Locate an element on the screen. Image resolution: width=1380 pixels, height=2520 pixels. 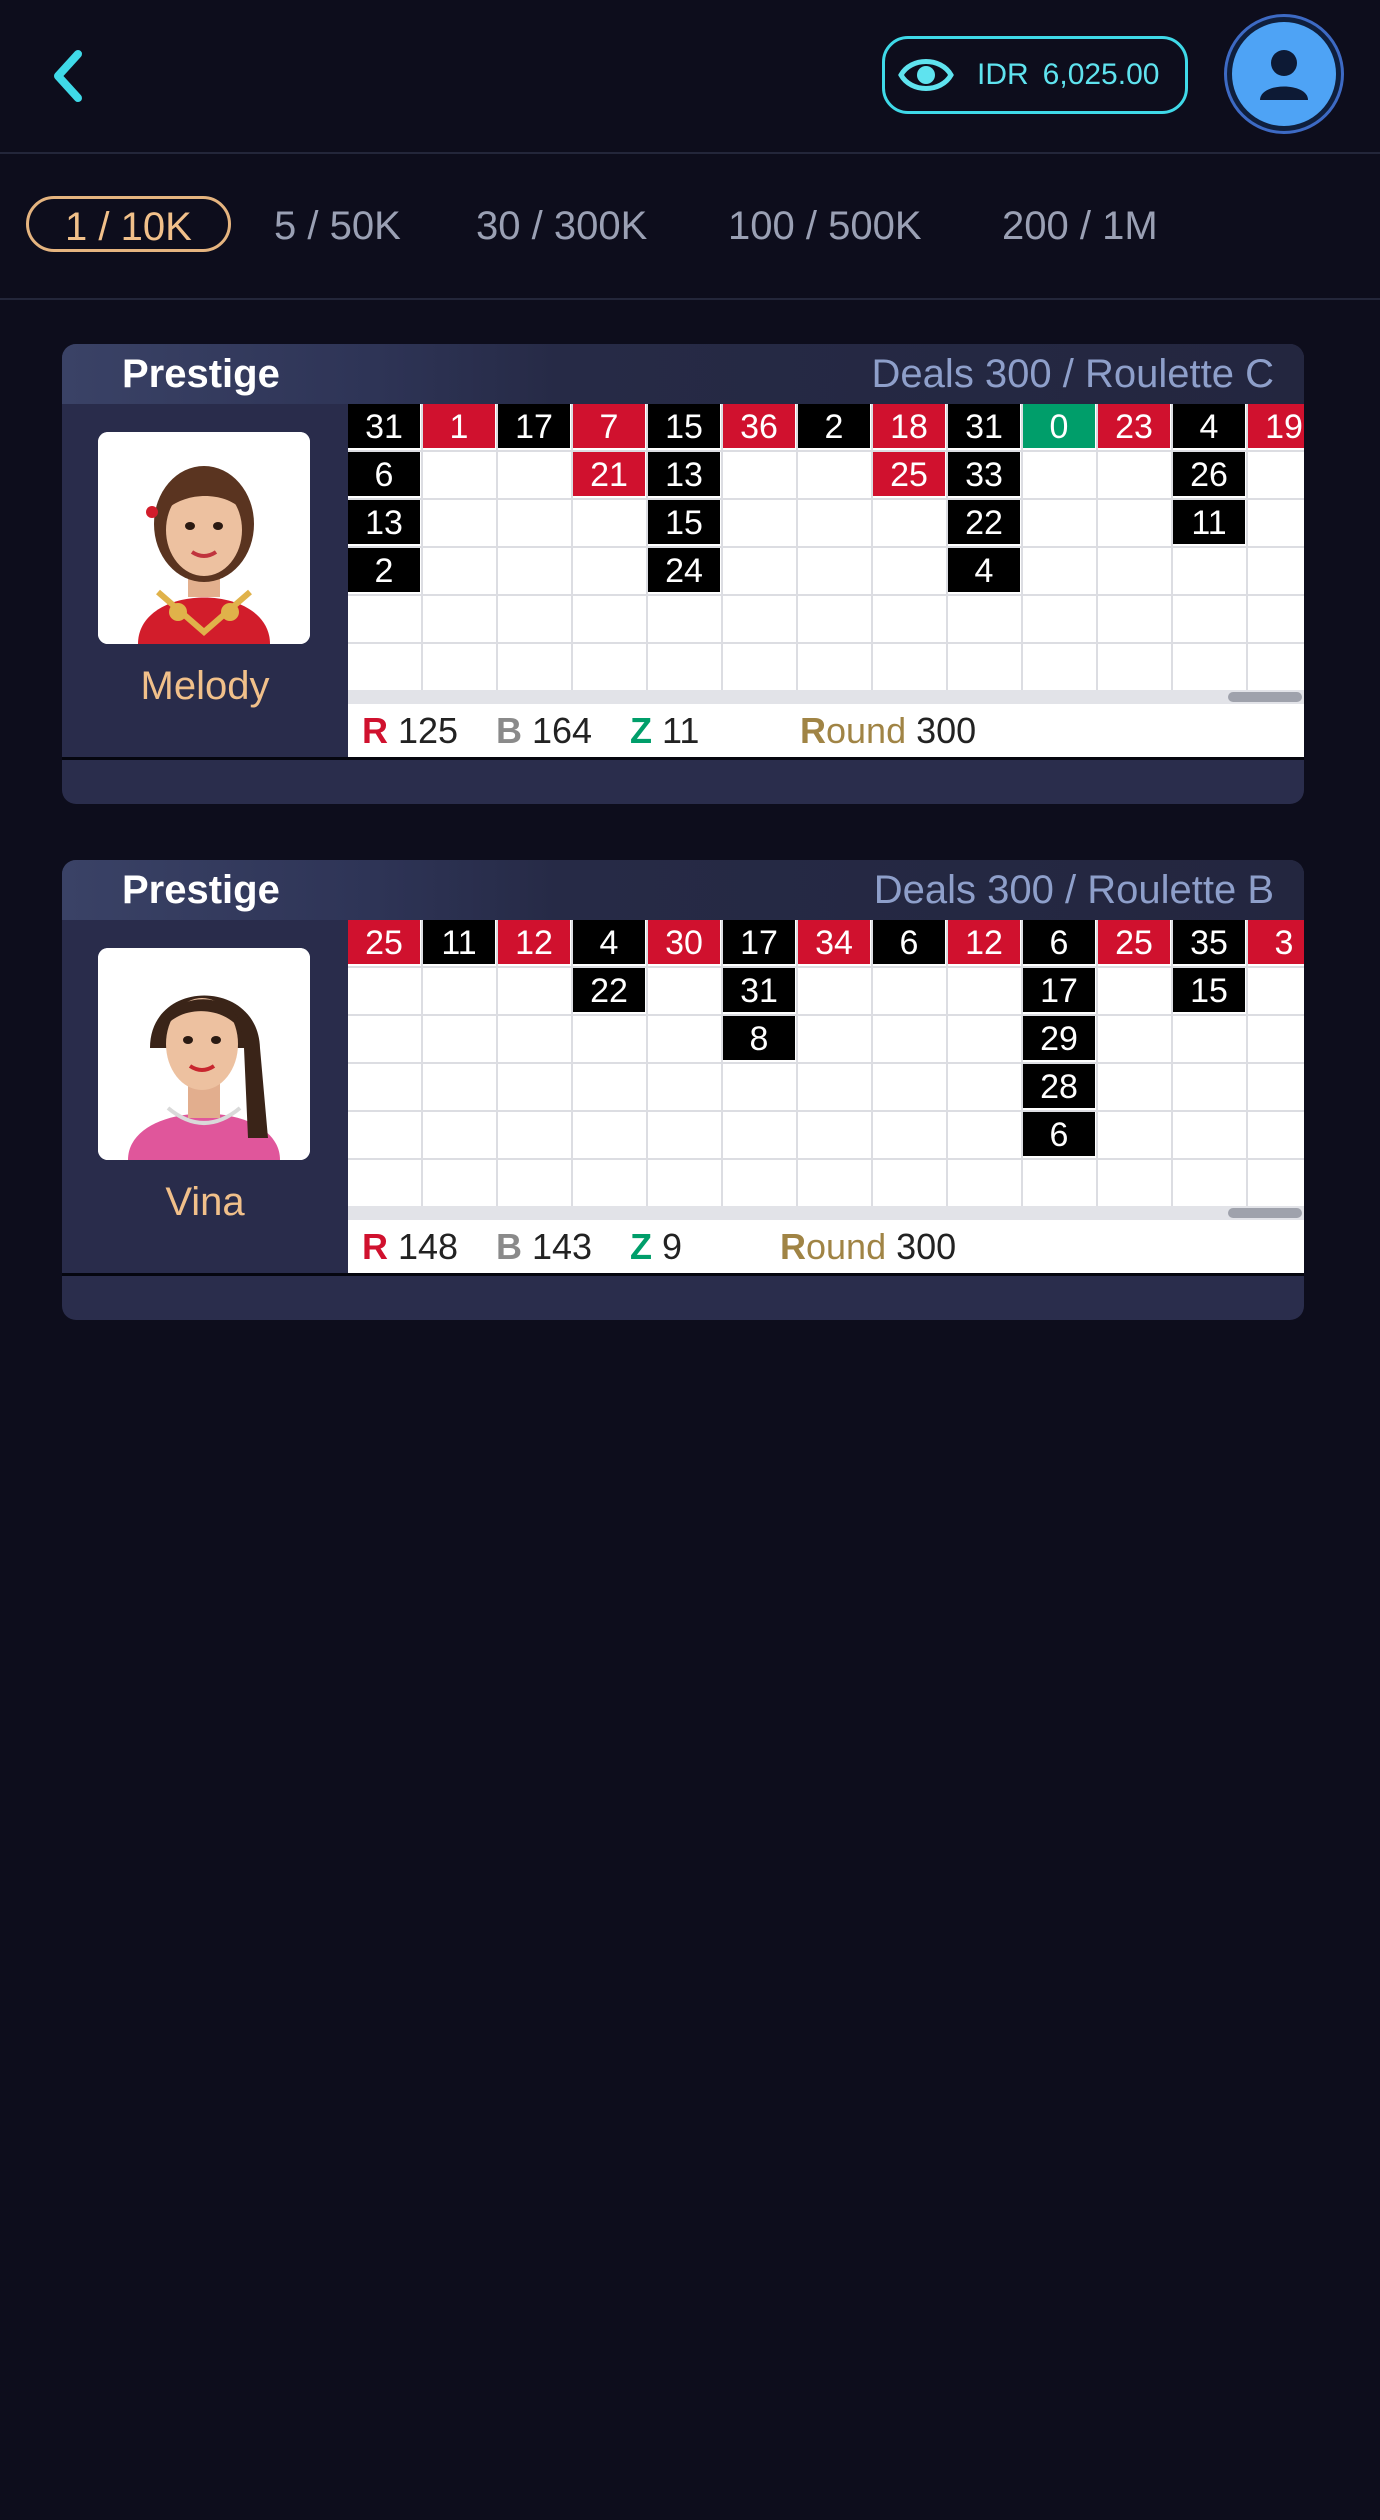
result-cell: 0 is located at coordinates (1059, 426).